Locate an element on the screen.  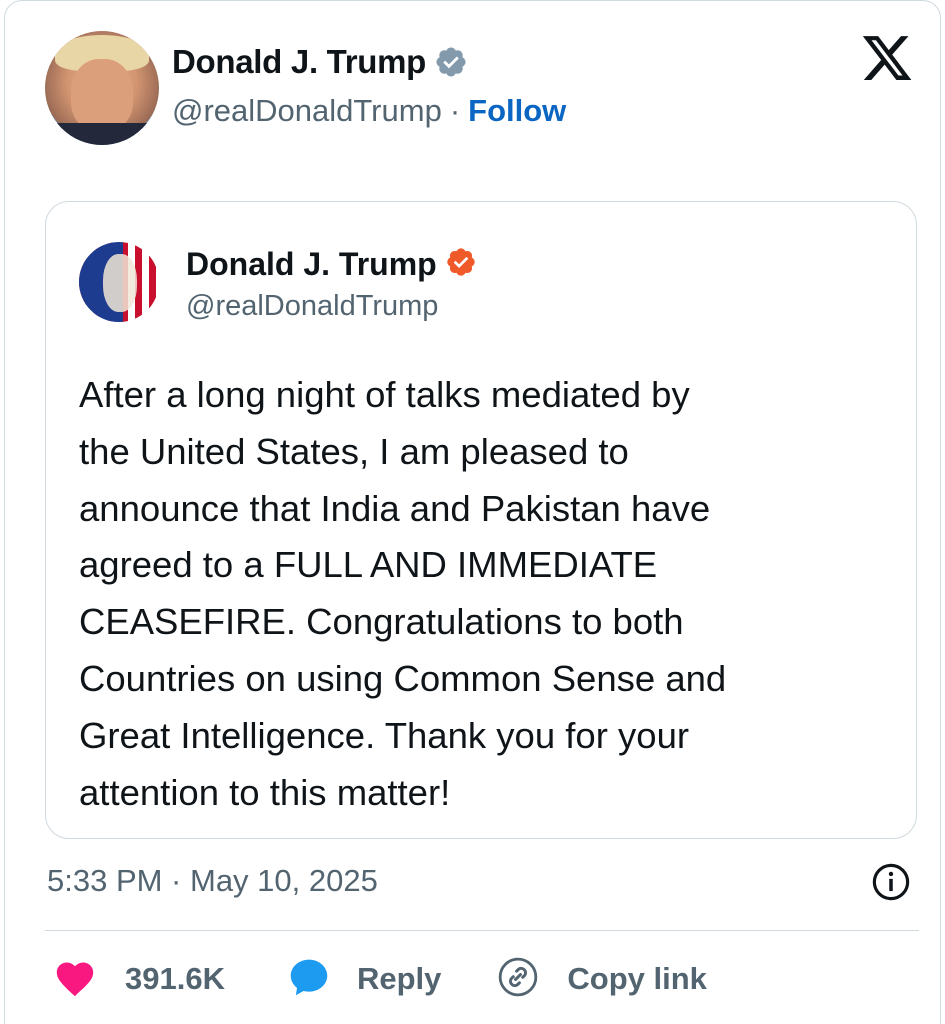
x-logo-icon is located at coordinates (887, 58).